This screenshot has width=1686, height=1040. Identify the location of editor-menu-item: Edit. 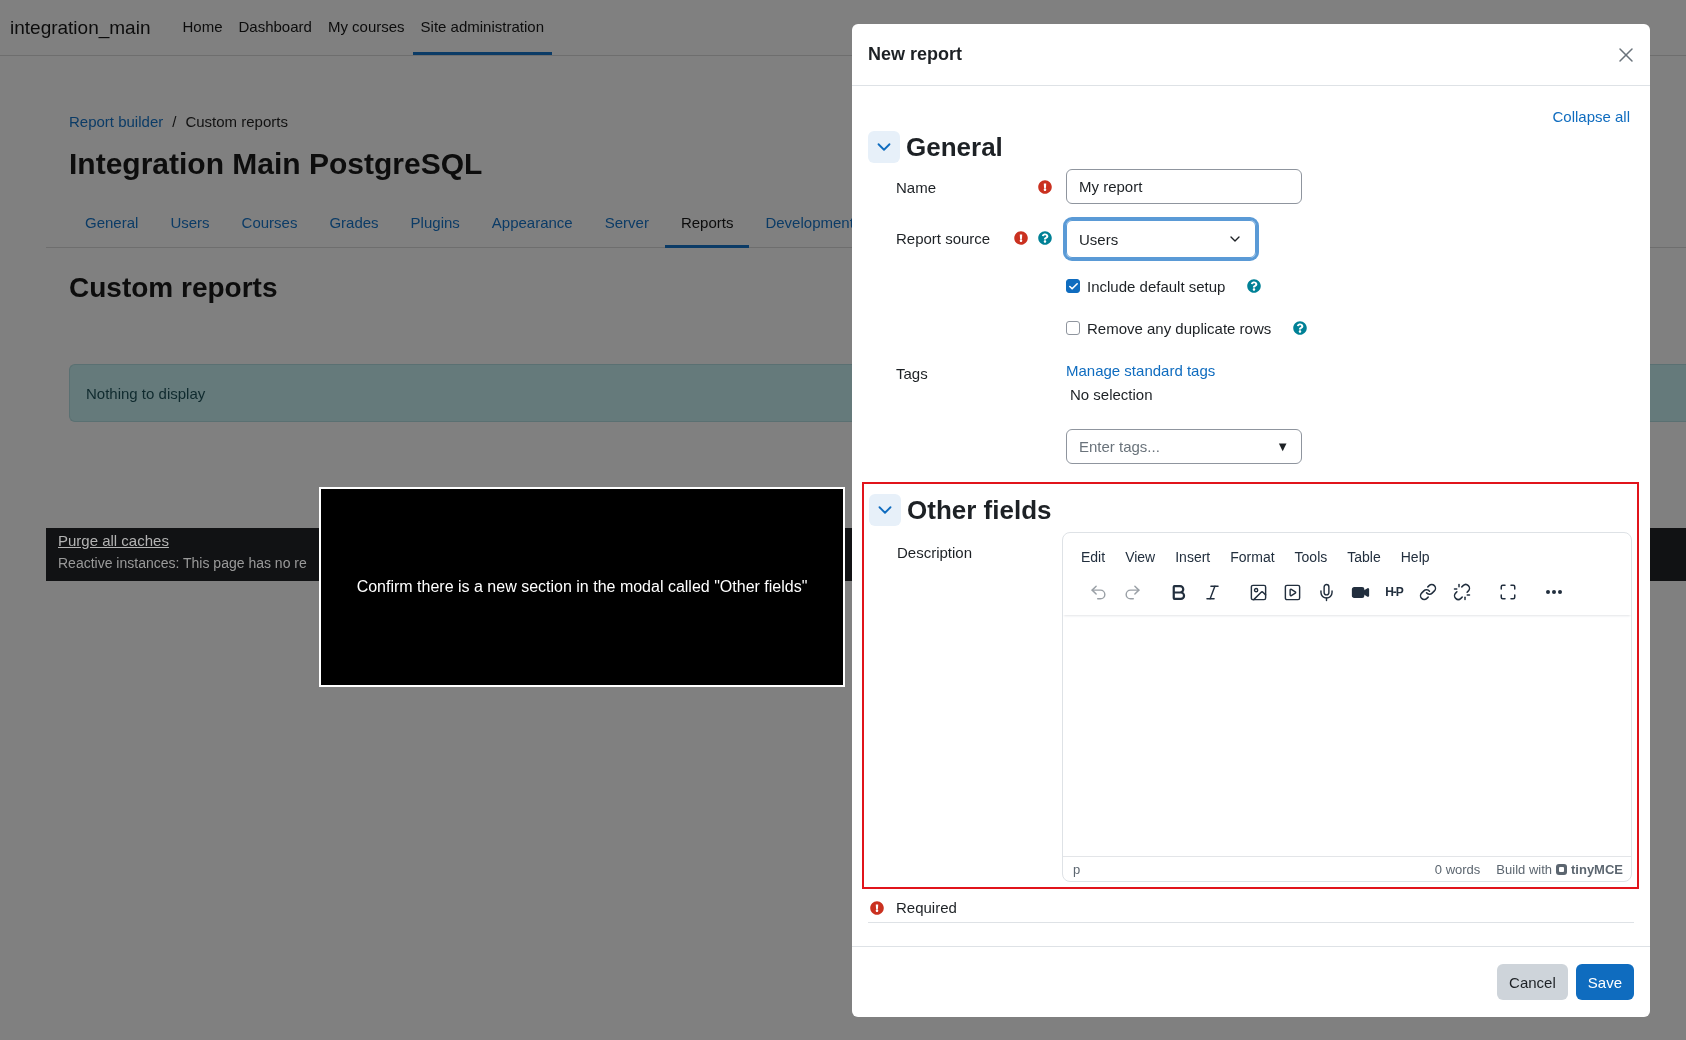
(1093, 557).